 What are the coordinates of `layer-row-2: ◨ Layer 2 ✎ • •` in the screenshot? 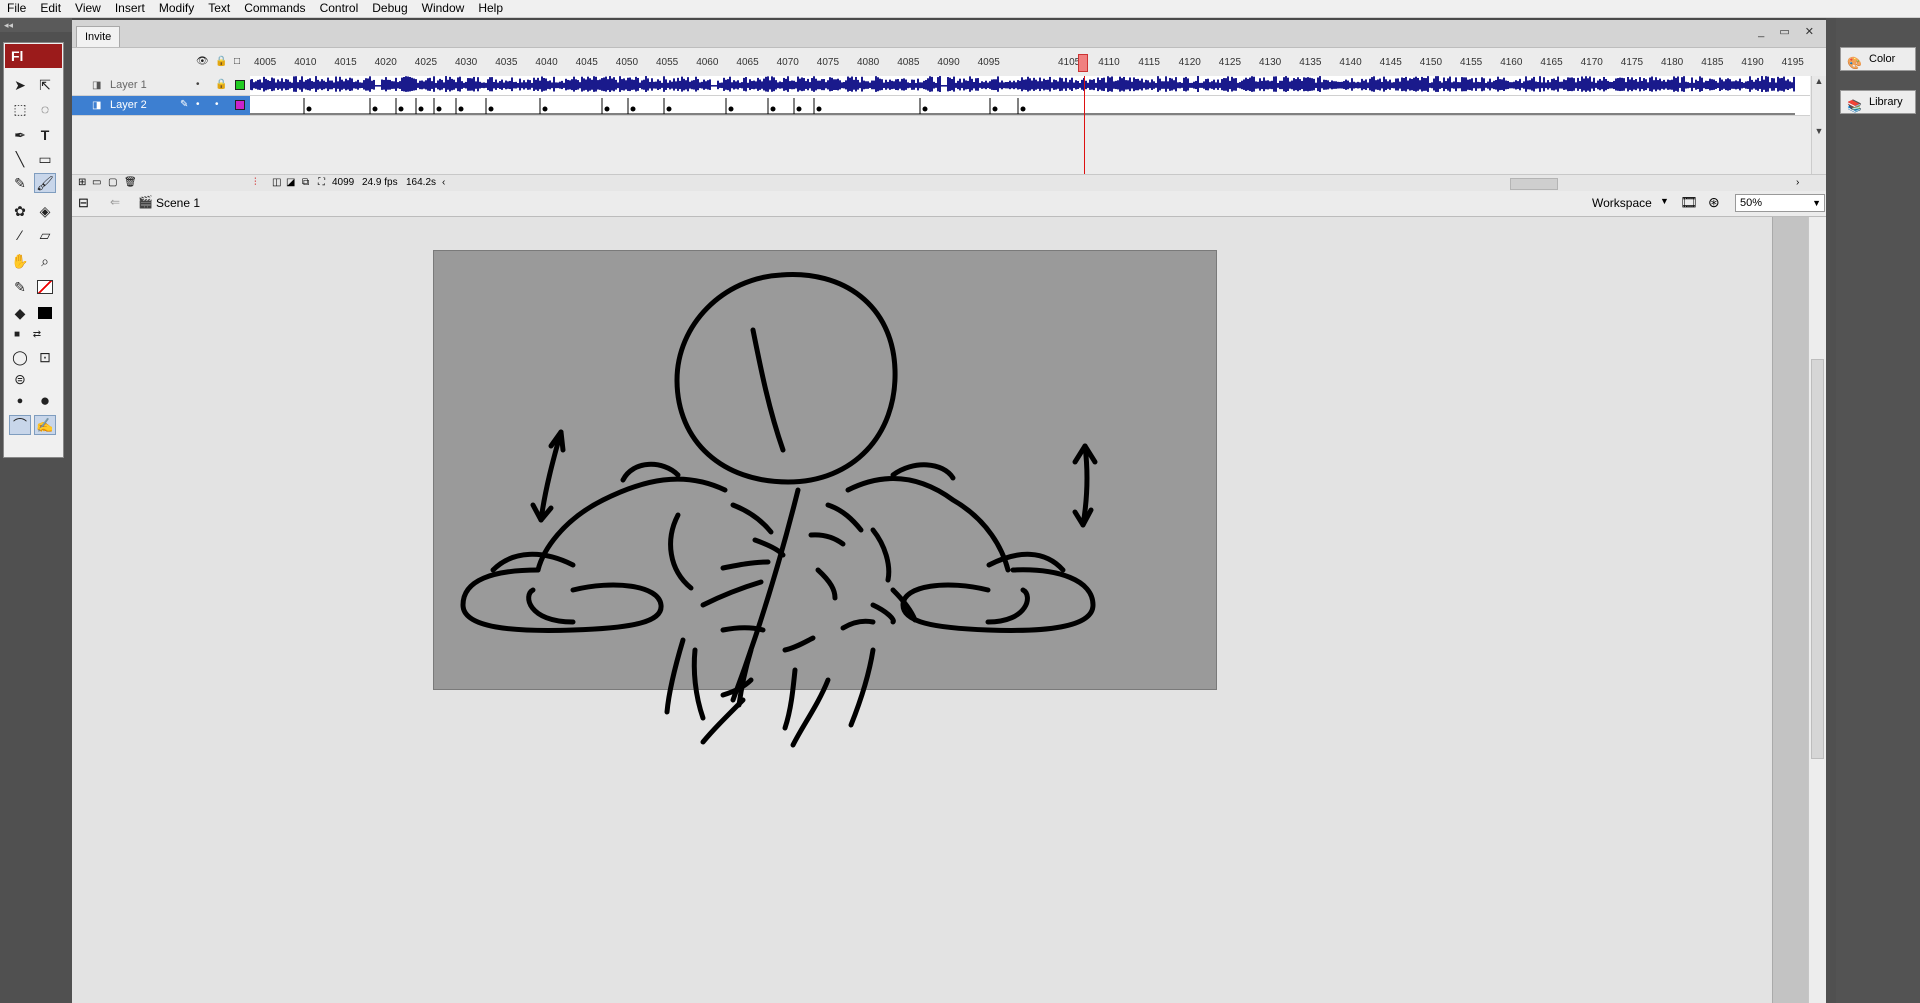 It's located at (161, 106).